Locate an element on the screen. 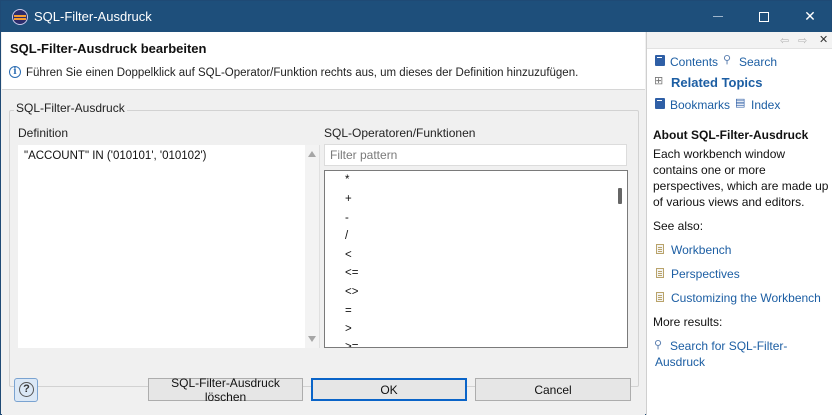 Image resolution: width=832 pixels, height=415 pixels. close-icon: ✕ is located at coordinates (810, 16).